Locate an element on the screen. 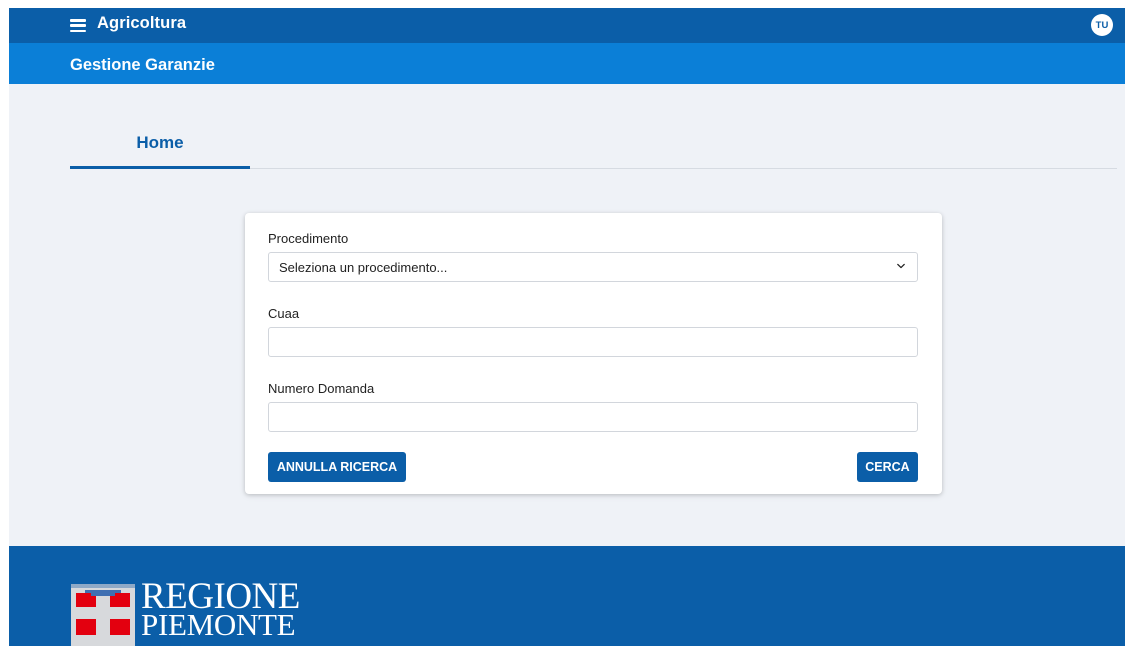 The image size is (1125, 646). app-title: Agricoltura is located at coordinates (142, 23).